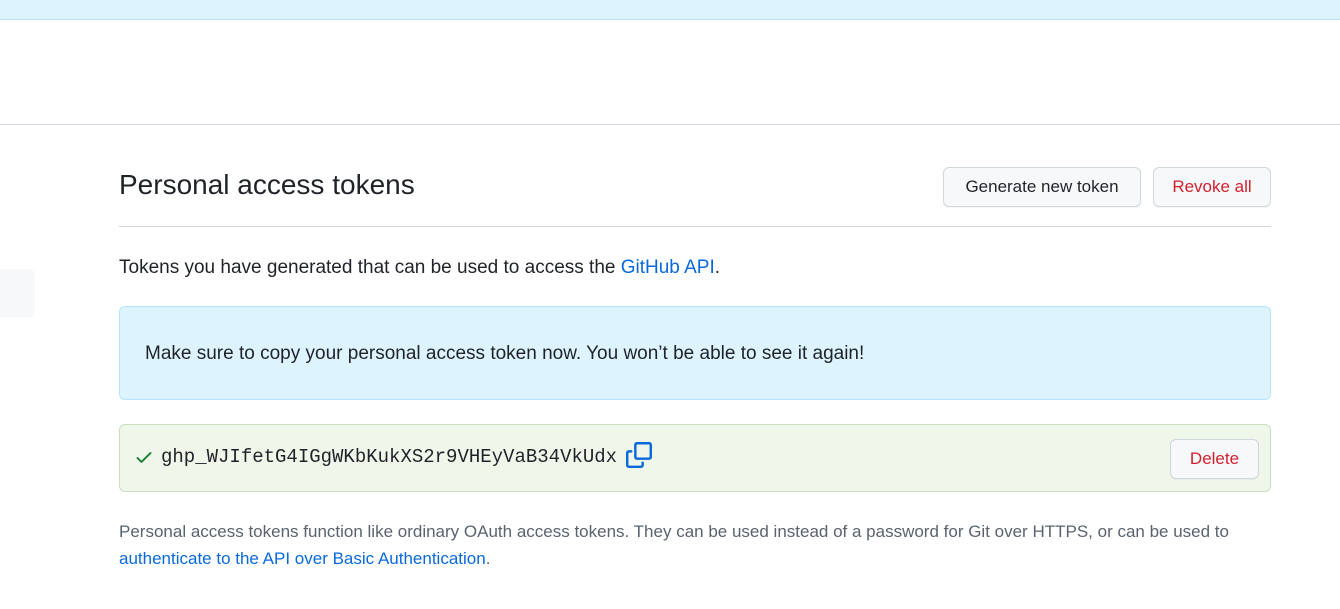 This screenshot has width=1340, height=609. Describe the element at coordinates (695, 226) in the screenshot. I see `title-divider` at that location.